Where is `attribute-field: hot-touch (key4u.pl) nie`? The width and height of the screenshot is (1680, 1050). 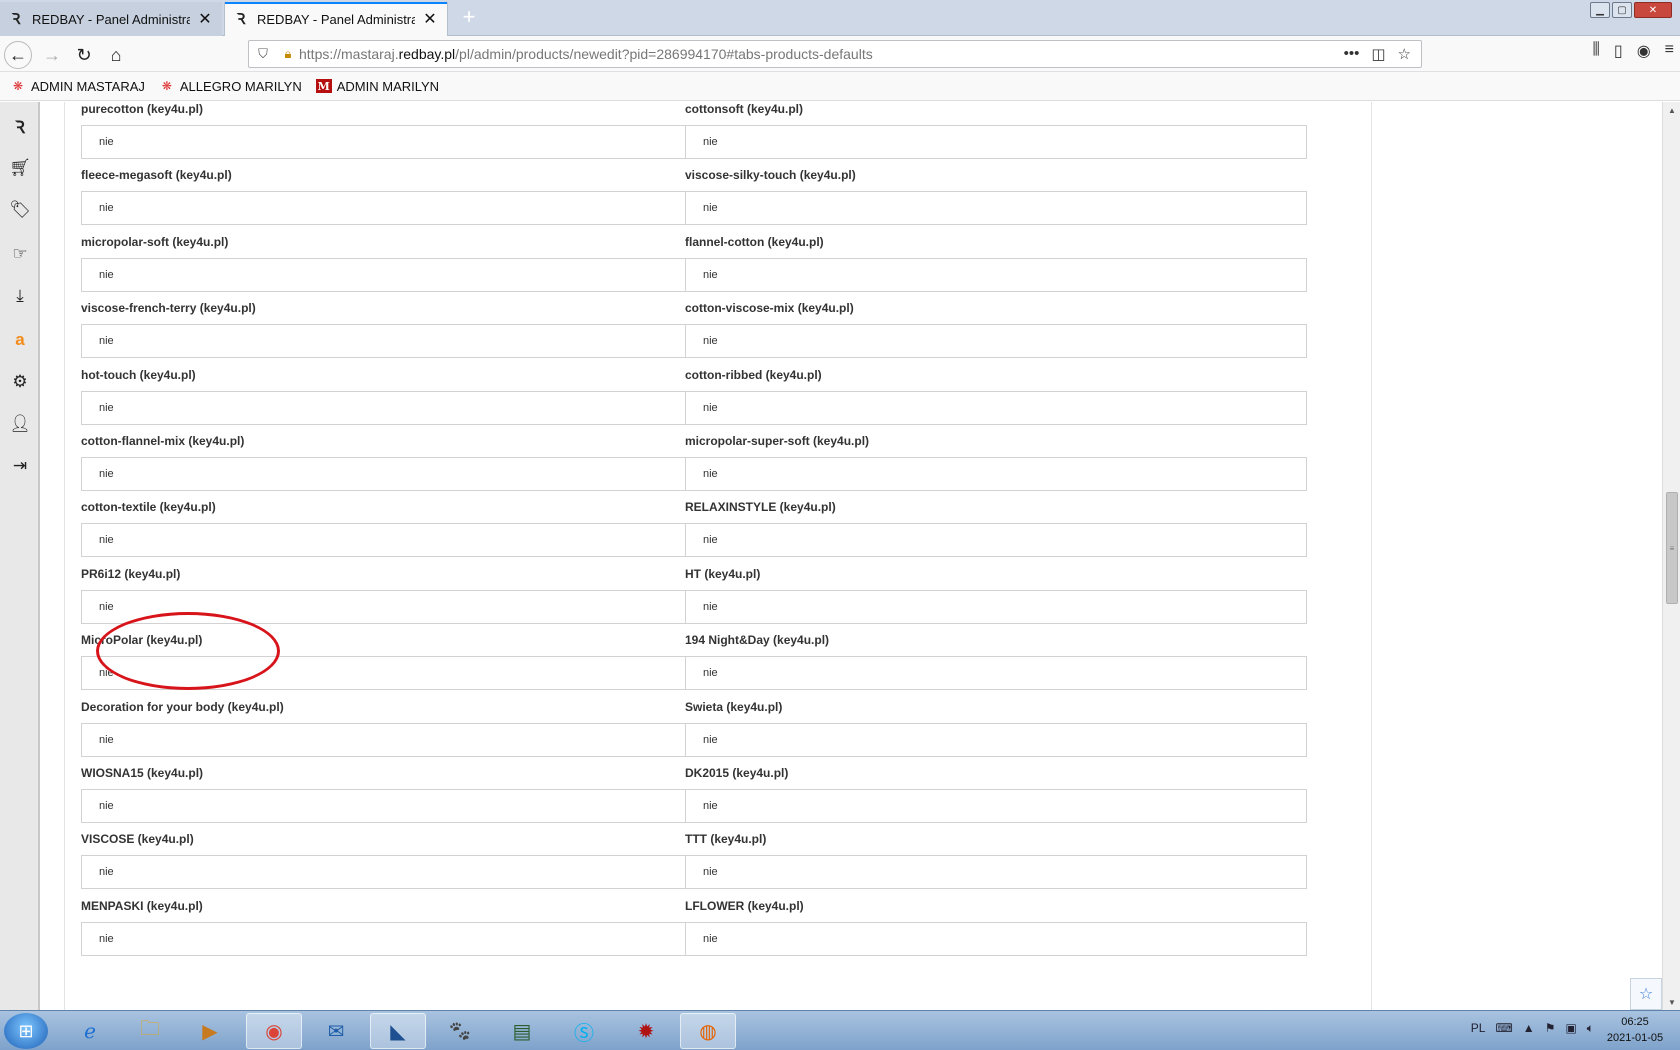 attribute-field: hot-touch (key4u.pl) nie is located at coordinates (392, 396).